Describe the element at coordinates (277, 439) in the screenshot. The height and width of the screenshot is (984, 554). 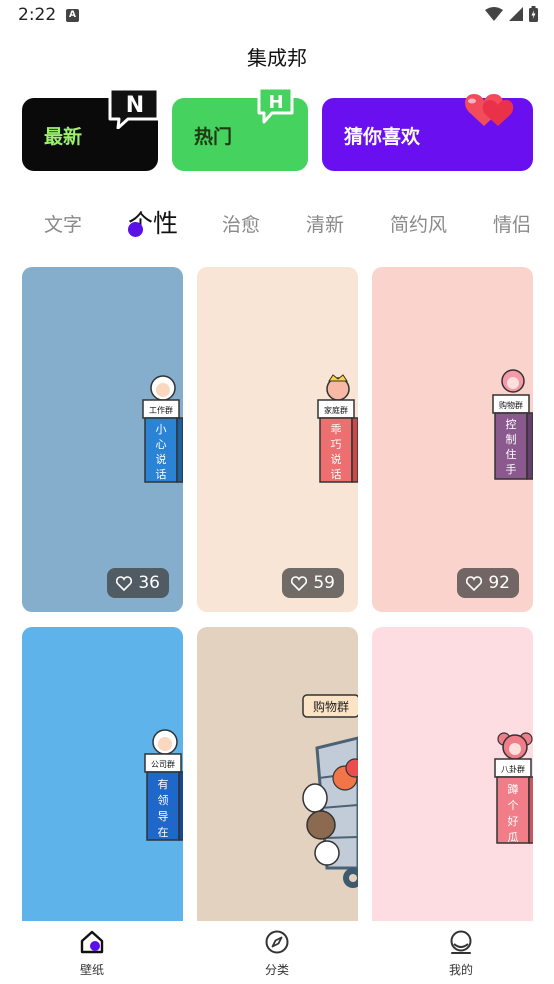
I see `wallpaper-card: 家庭群 乖 巧 说 话 59` at that location.